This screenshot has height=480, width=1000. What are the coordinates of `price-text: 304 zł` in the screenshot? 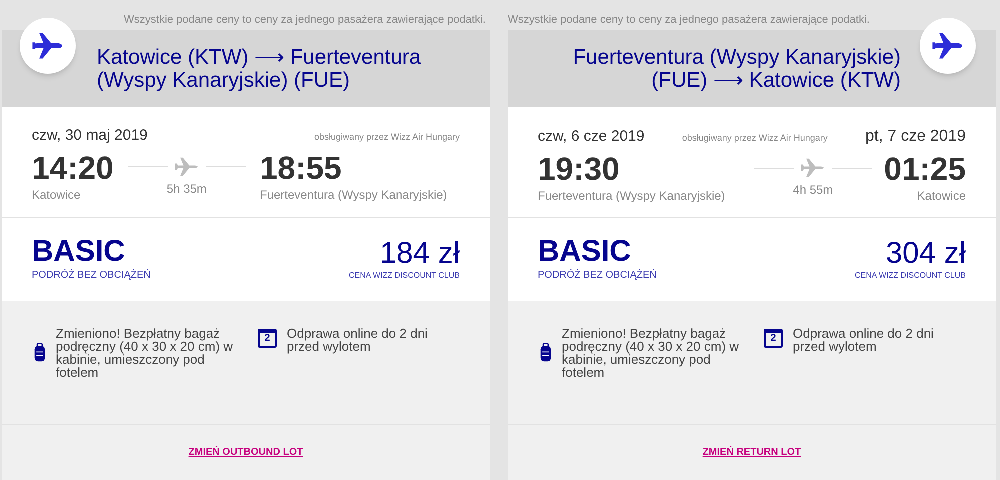 It's located at (926, 254).